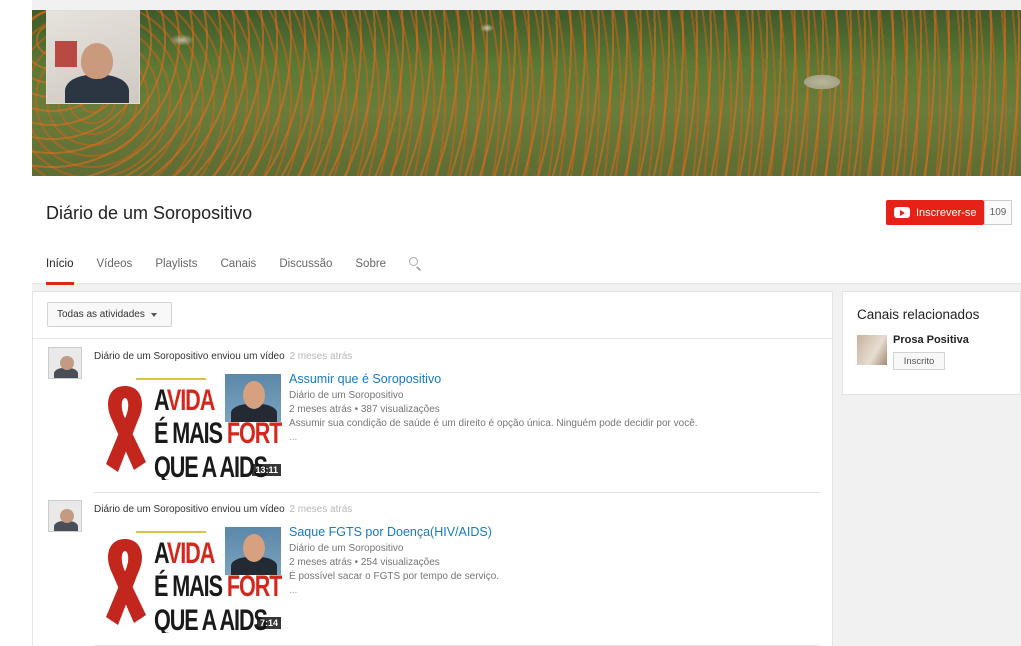 This screenshot has height=646, width=1021. What do you see at coordinates (305, 271) in the screenshot?
I see `tab-discussao: Discussão` at bounding box center [305, 271].